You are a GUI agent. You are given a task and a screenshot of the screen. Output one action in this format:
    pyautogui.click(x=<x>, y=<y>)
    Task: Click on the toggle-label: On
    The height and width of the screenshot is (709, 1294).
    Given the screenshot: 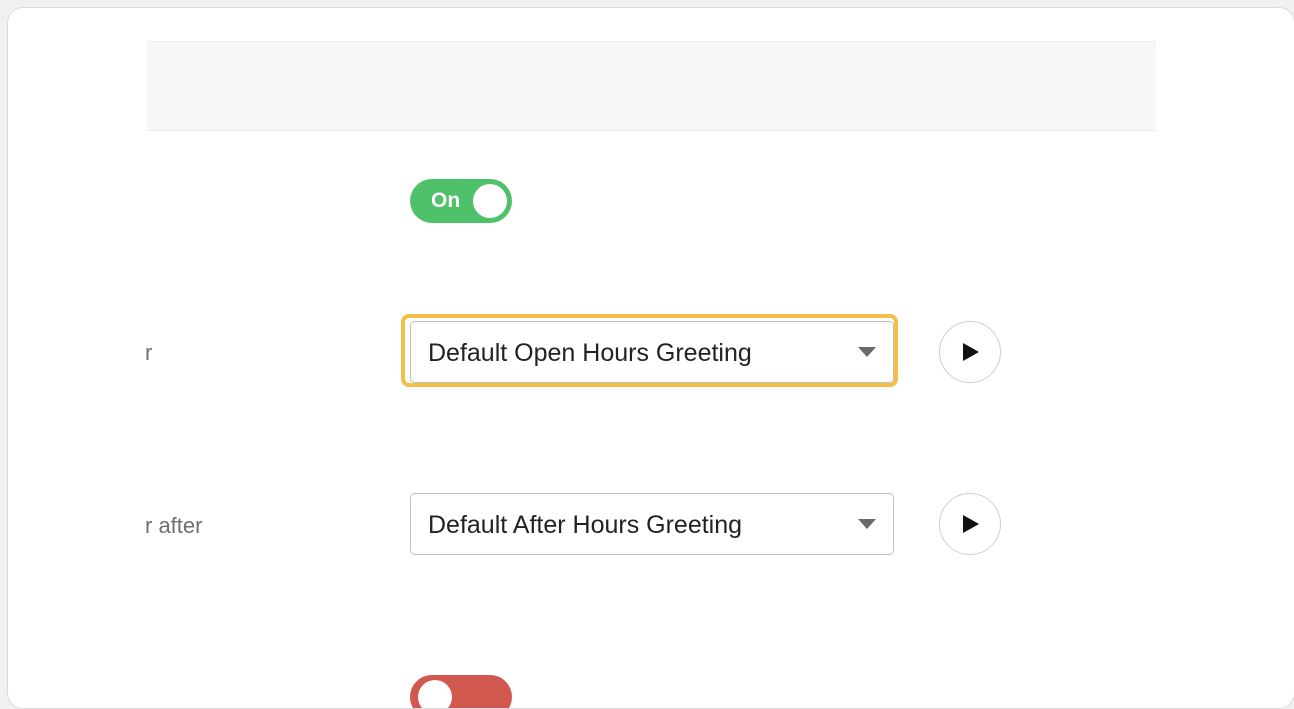 What is the action you would take?
    pyautogui.click(x=446, y=200)
    